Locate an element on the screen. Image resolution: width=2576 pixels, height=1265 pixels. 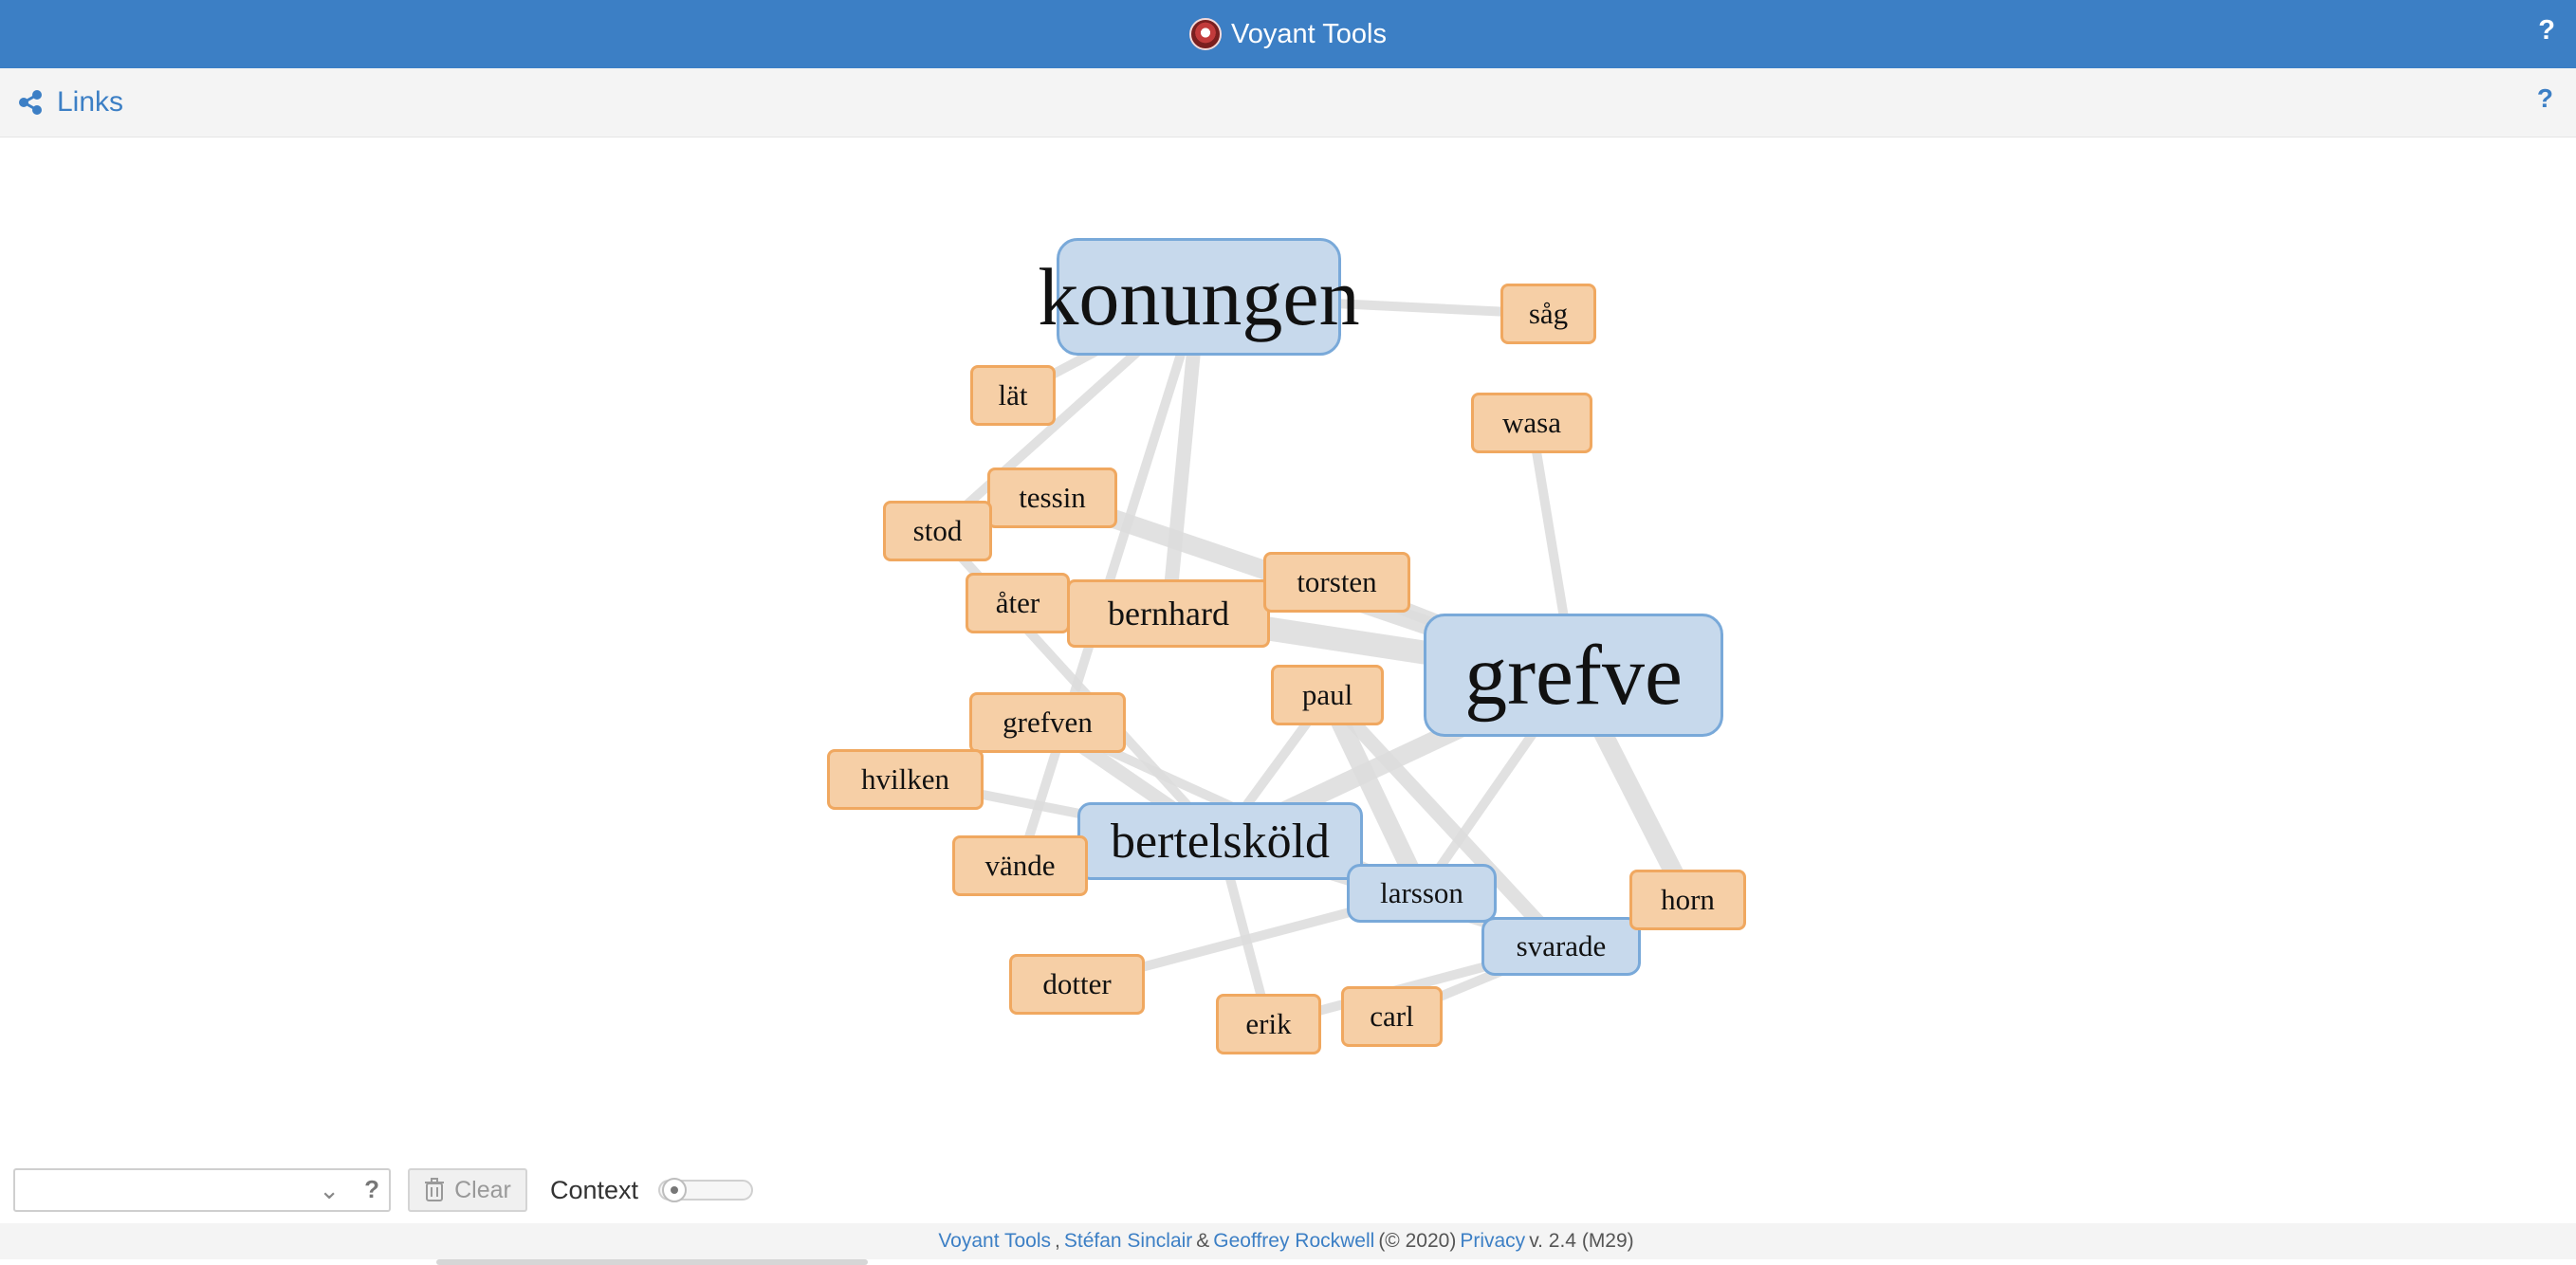
panel-title: Links is located at coordinates (70, 102).